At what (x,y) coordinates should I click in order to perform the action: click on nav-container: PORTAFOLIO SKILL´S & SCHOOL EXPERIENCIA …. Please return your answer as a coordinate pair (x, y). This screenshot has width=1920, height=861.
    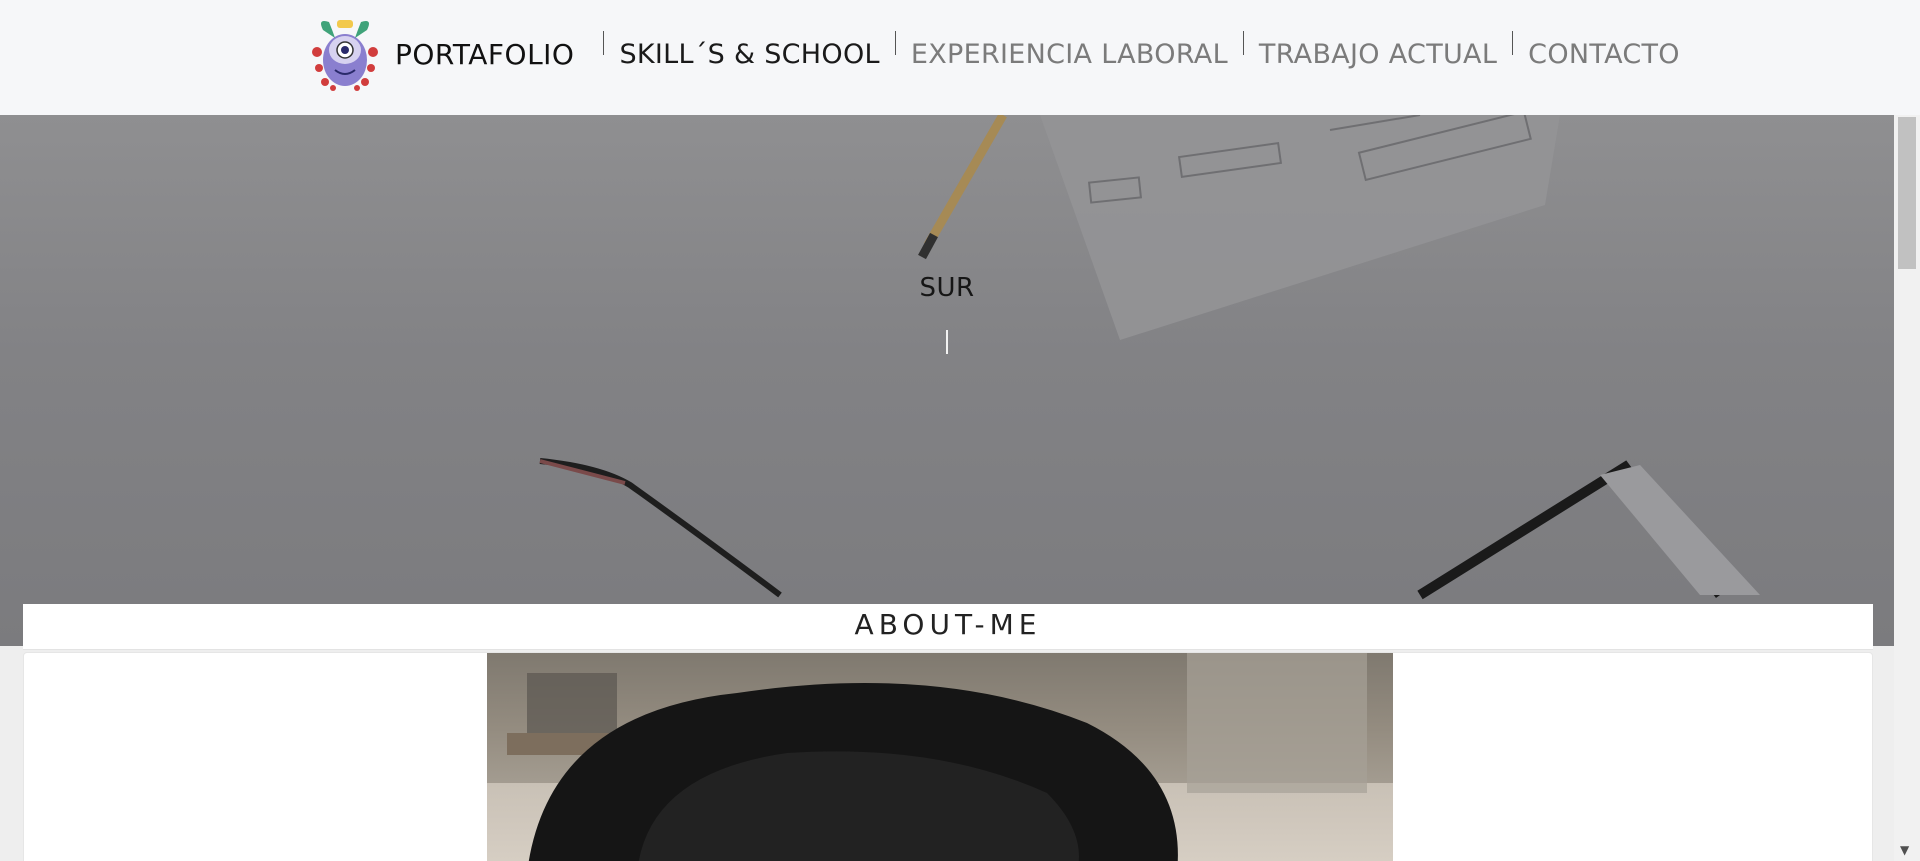
    Looking at the image, I should click on (993, 52).